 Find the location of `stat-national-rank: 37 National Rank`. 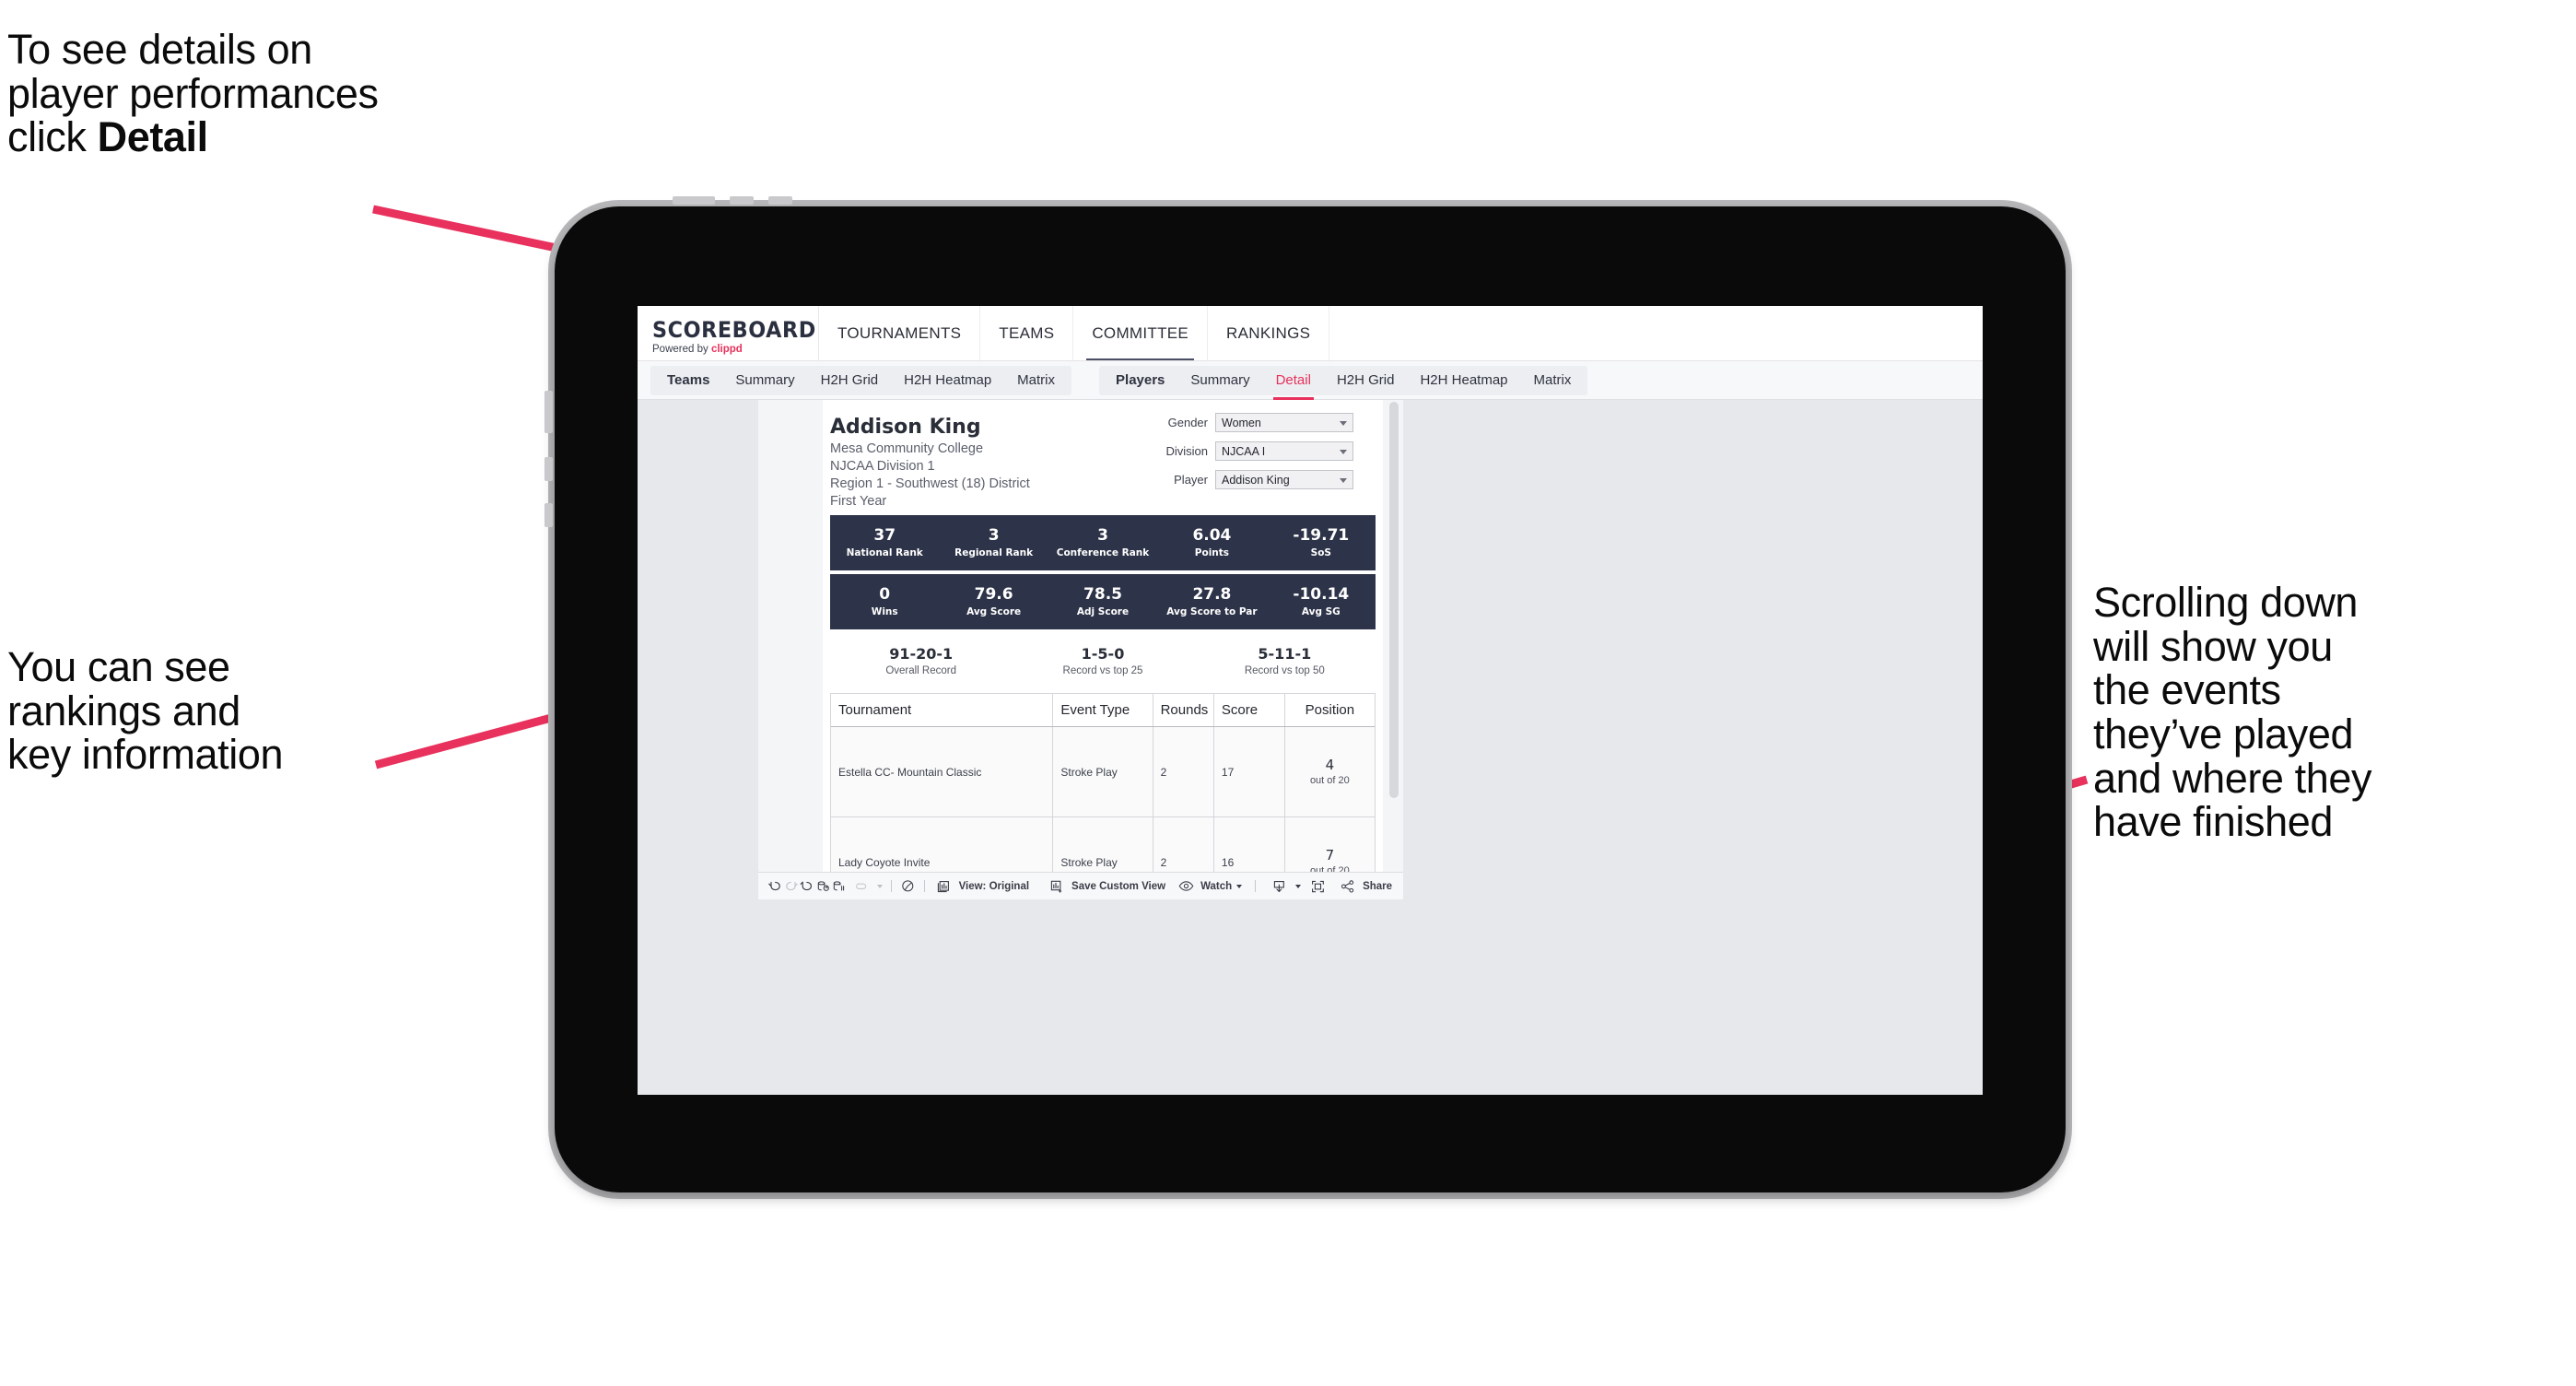

stat-national-rank: 37 National Rank is located at coordinates (884, 542).